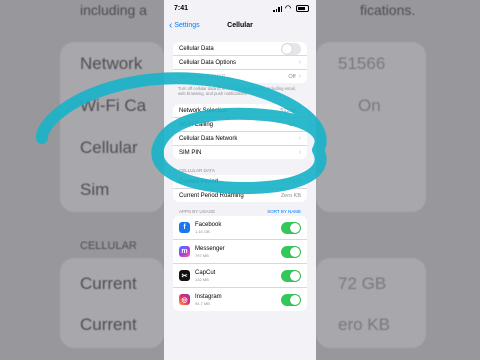 The image size is (480, 360). I want to click on current-period-roaming-label: Current Period Roaming, so click(211, 195).